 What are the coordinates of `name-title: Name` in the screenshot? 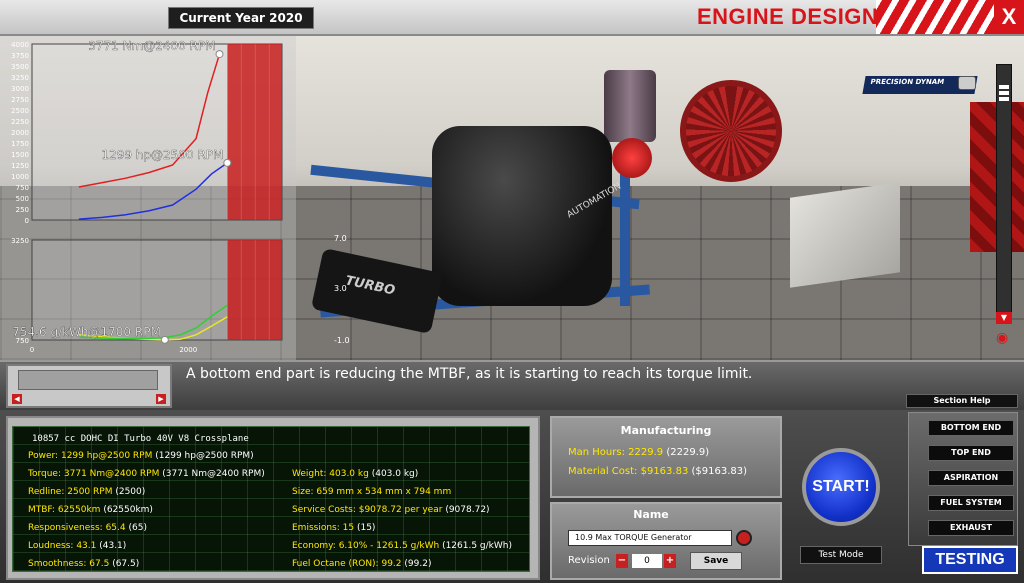 It's located at (651, 514).